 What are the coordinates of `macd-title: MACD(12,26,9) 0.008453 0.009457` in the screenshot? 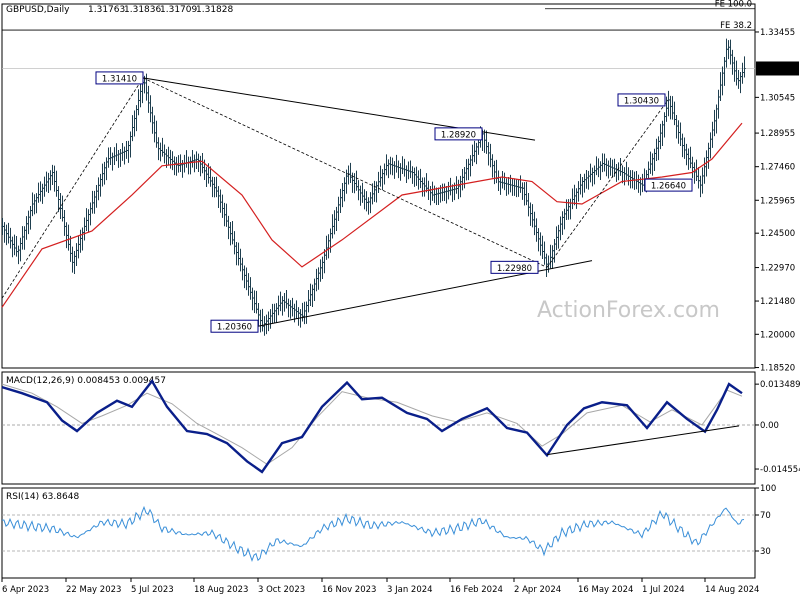 It's located at (86, 381).